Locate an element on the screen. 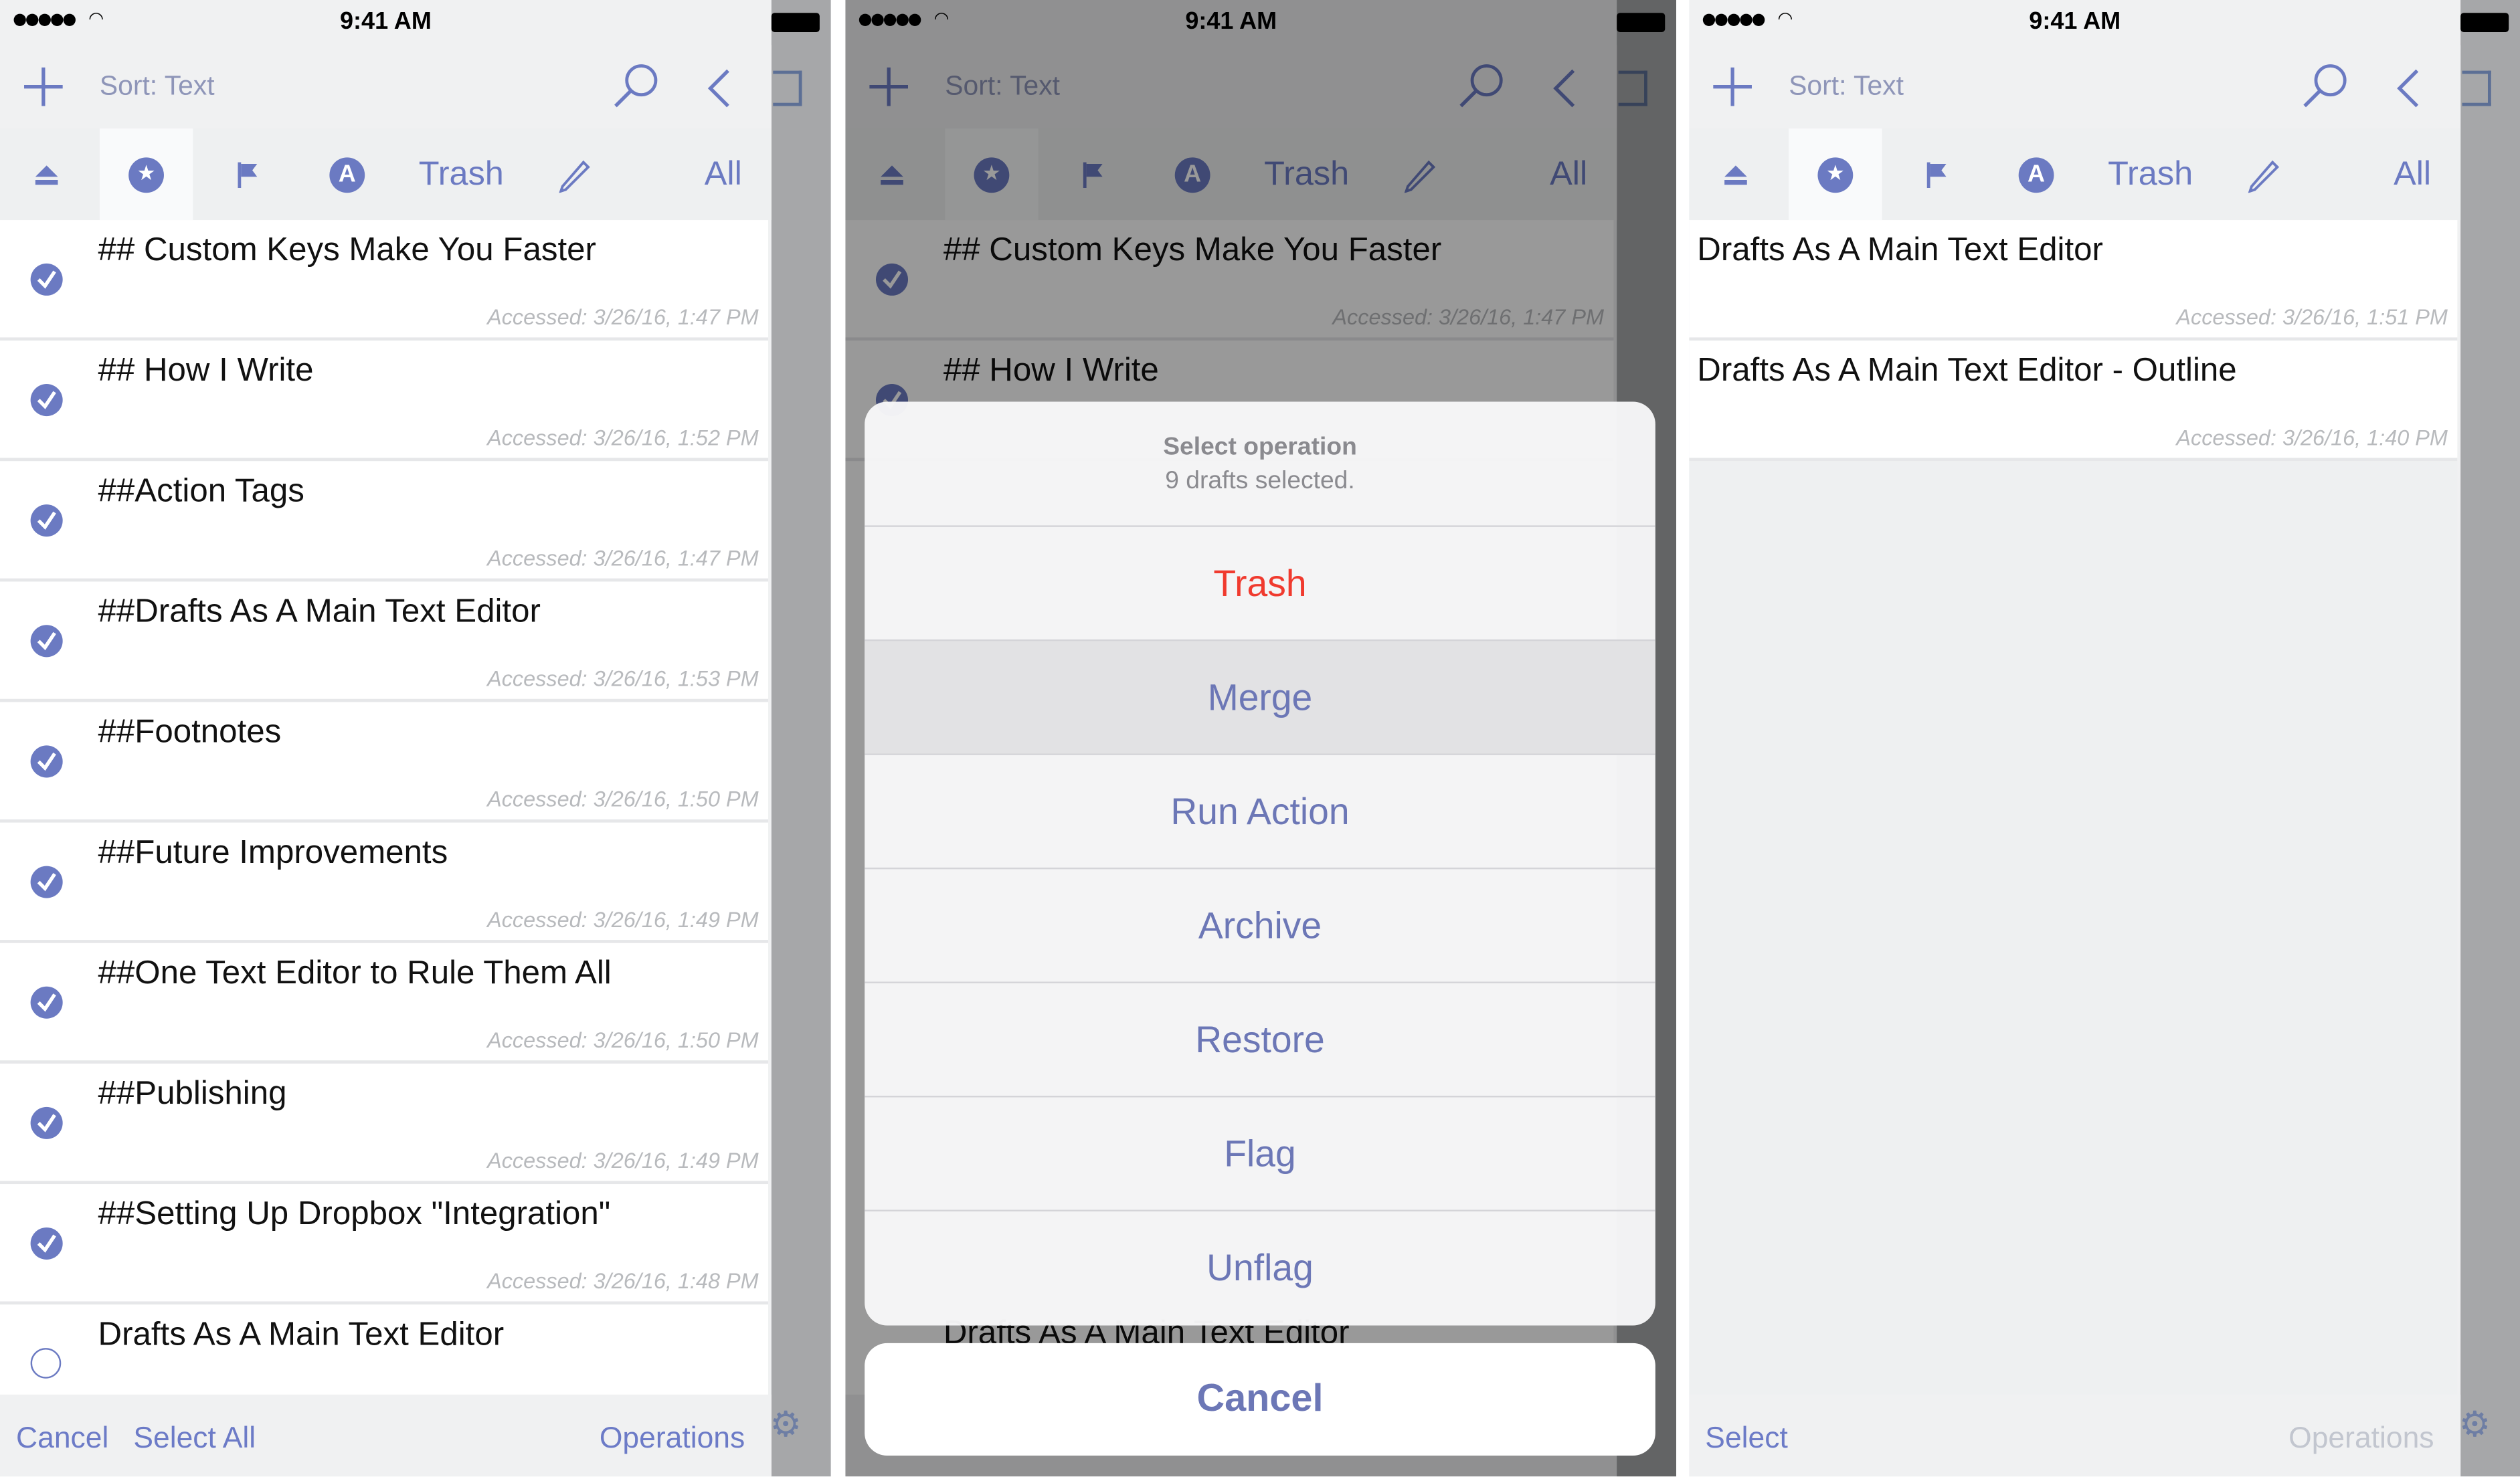  cancel-button: Cancel is located at coordinates (62, 1438).